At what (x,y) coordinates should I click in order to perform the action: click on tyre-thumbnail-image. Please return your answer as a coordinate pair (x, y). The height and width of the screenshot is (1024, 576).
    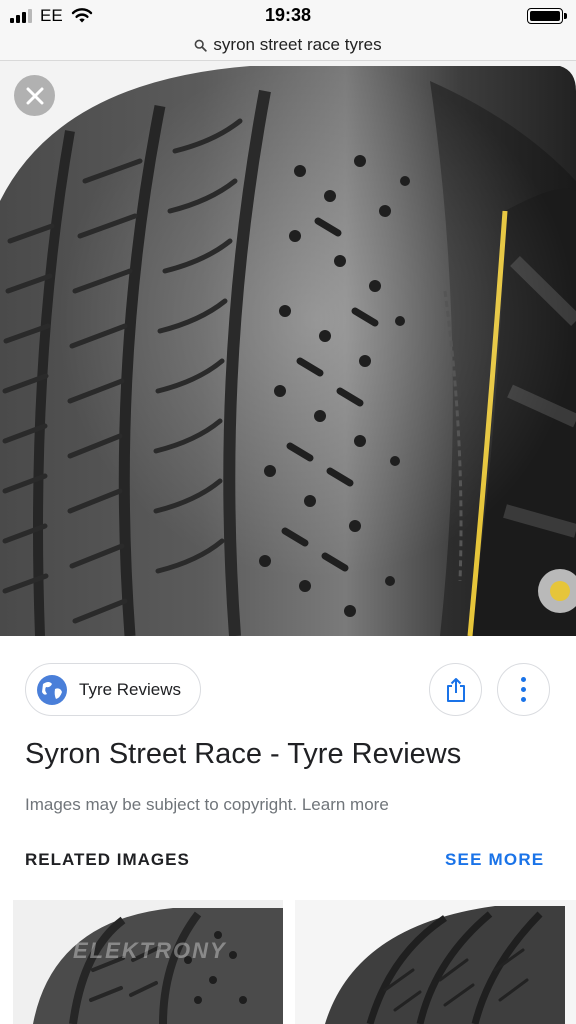
    Looking at the image, I should click on (435, 962).